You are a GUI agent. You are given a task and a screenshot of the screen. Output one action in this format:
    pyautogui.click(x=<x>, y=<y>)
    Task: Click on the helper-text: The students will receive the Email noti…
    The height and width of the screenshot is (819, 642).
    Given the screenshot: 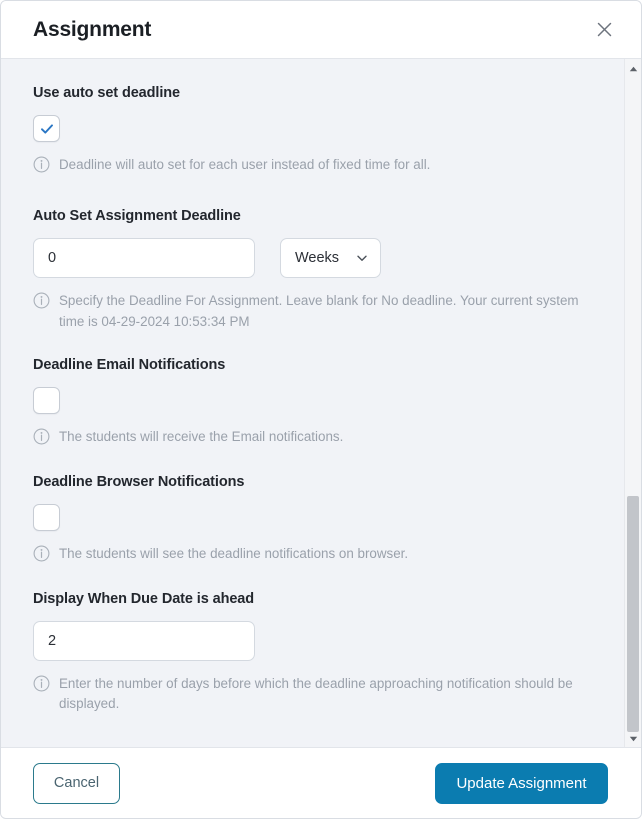 What is the action you would take?
    pyautogui.click(x=201, y=436)
    